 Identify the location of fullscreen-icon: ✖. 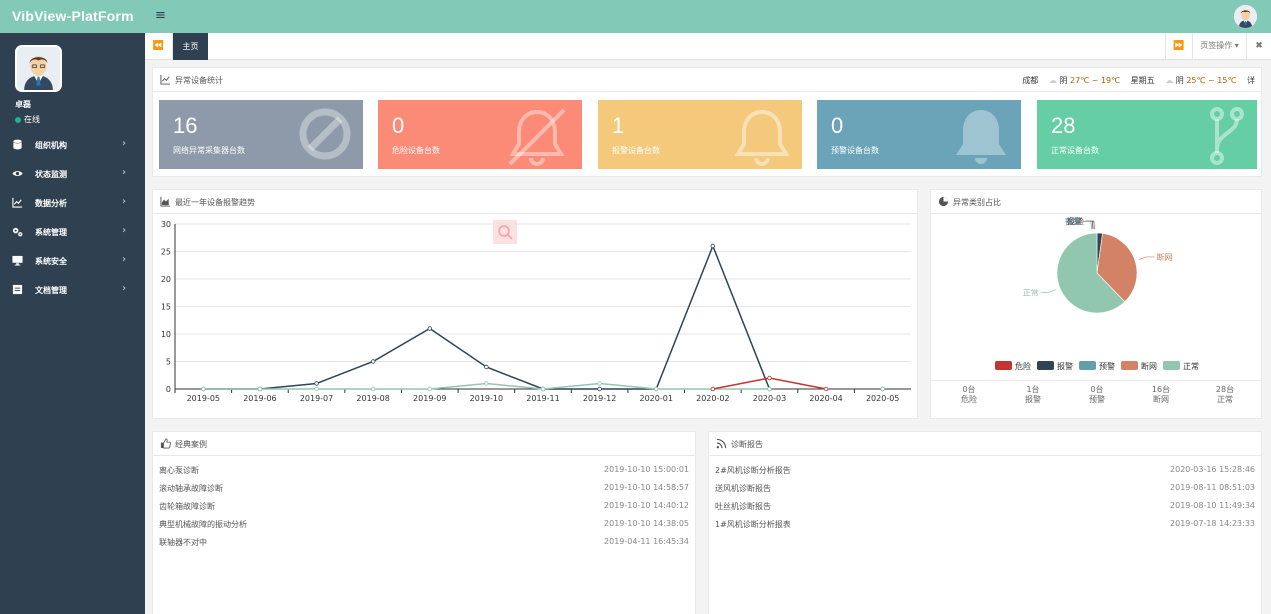
(1259, 46).